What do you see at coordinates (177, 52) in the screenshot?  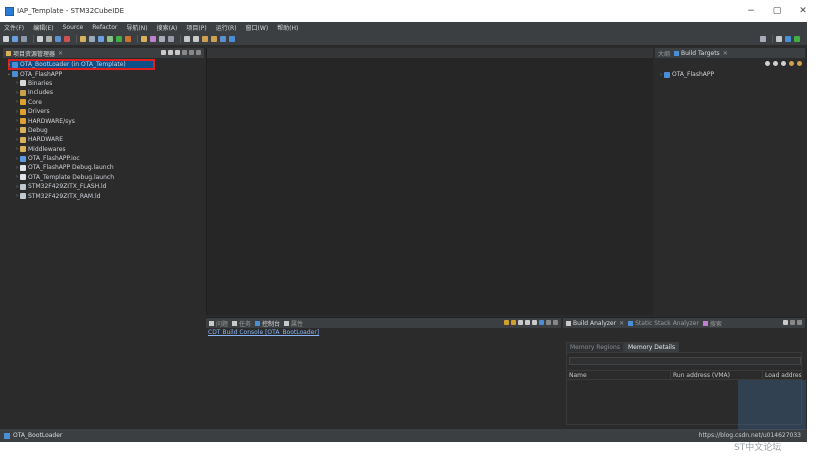 I see `filter-icon` at bounding box center [177, 52].